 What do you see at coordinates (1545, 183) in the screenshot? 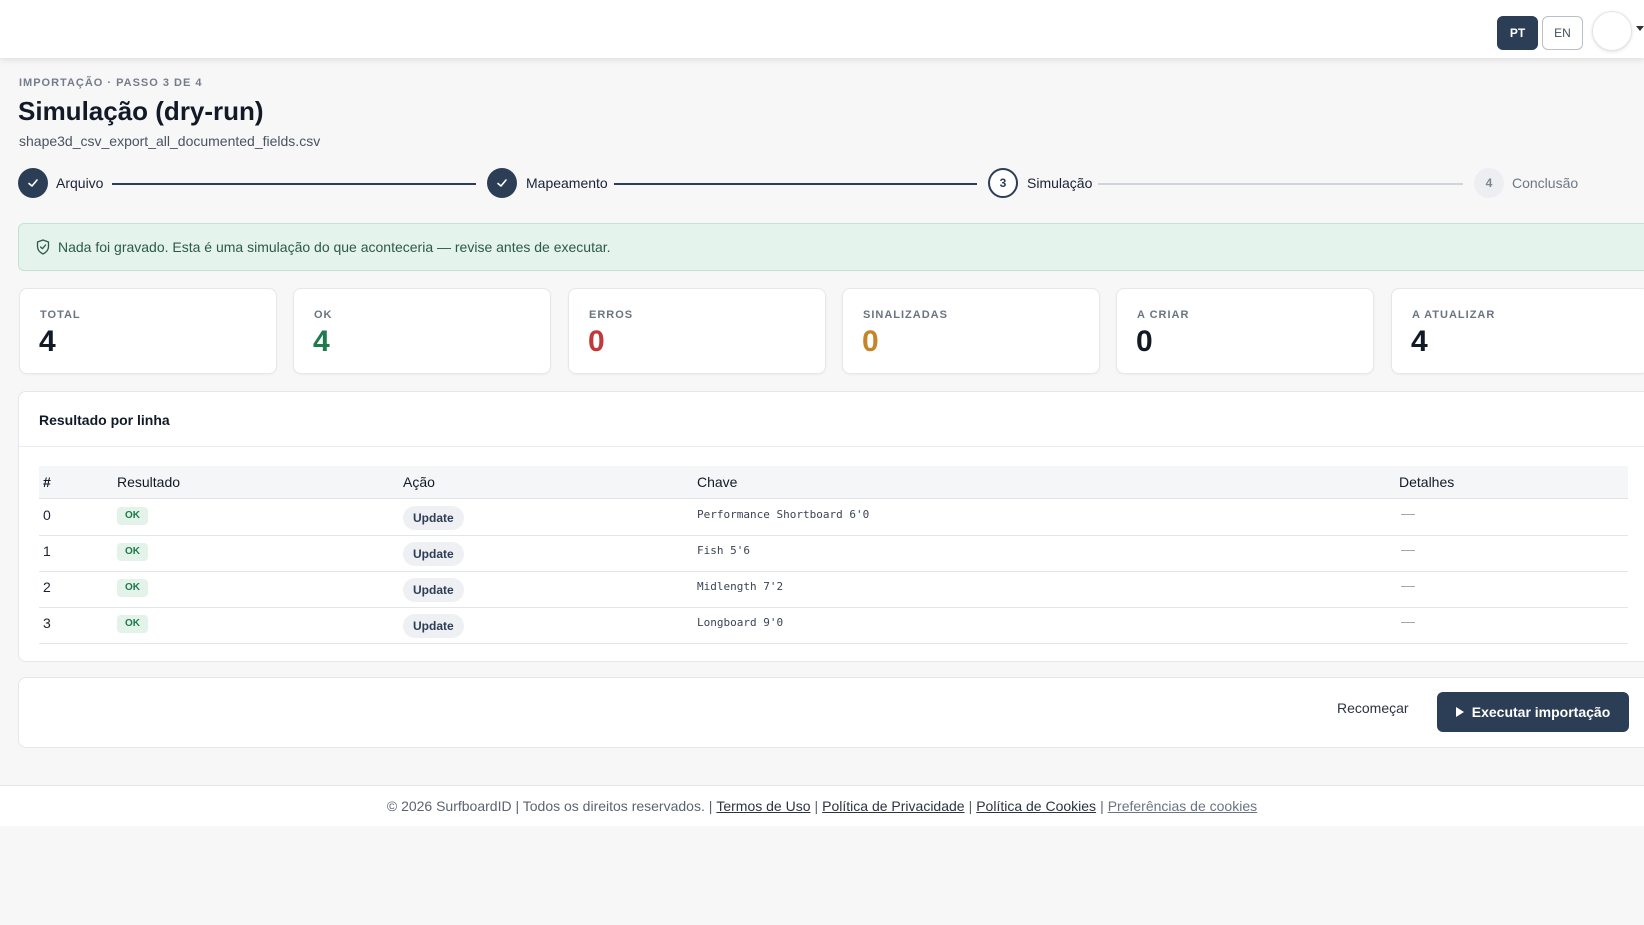
I see `step-label-conclusao: Conclusão` at bounding box center [1545, 183].